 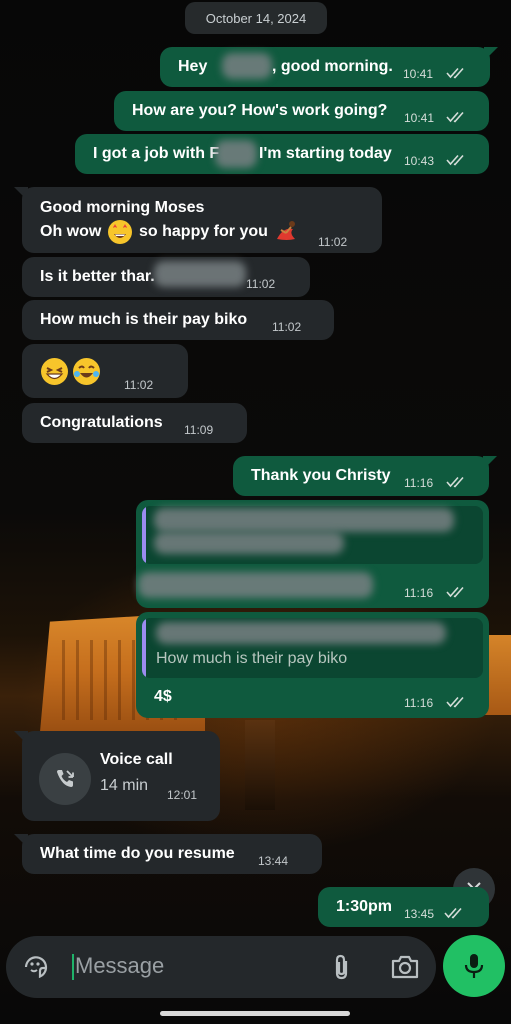 What do you see at coordinates (86, 371) in the screenshot?
I see `tears-of-joy-emoji-icon` at bounding box center [86, 371].